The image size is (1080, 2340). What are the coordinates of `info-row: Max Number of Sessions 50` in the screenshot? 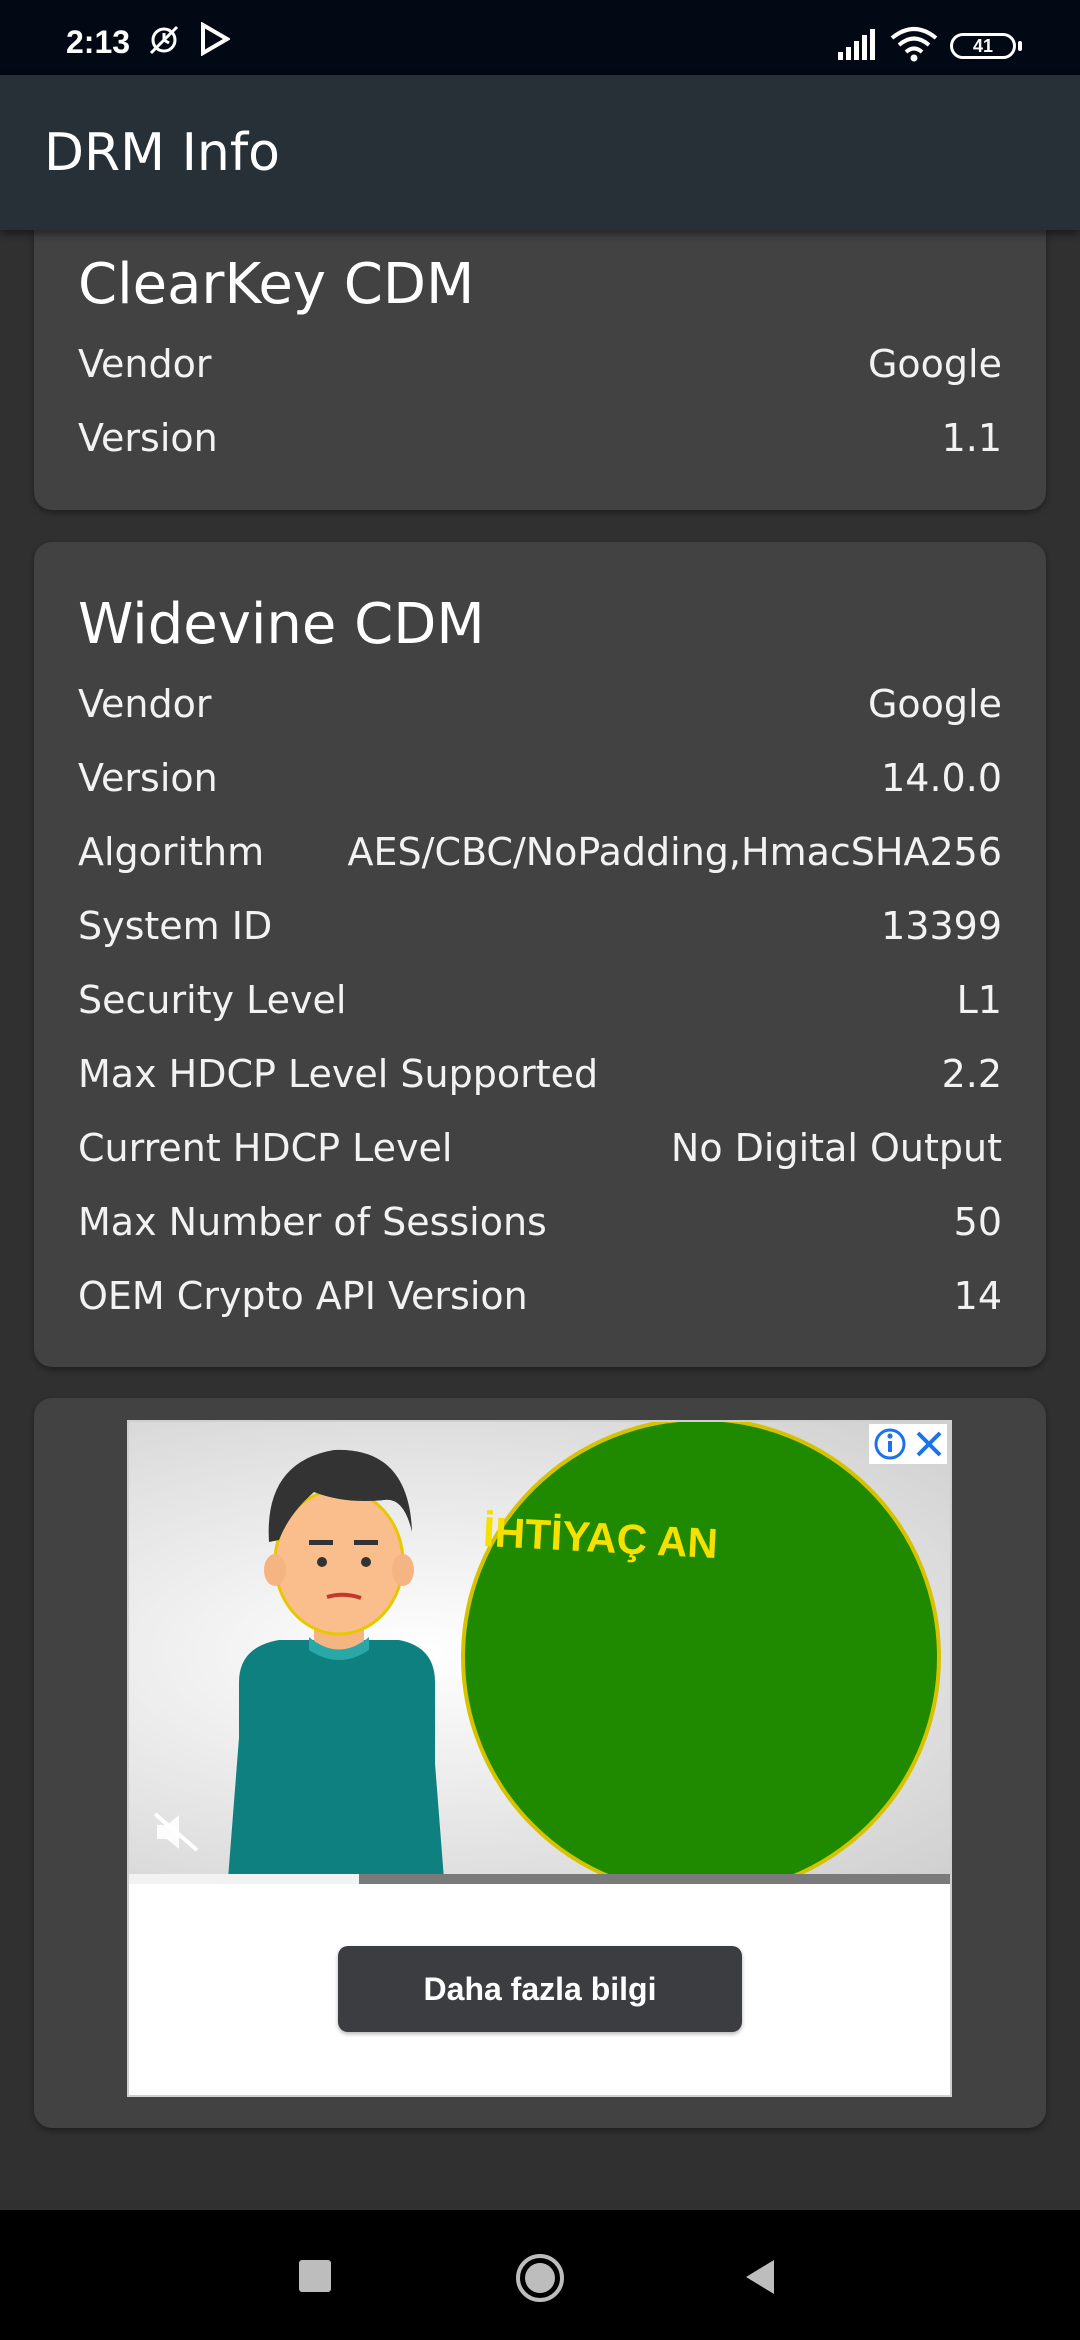 It's located at (540, 1228).